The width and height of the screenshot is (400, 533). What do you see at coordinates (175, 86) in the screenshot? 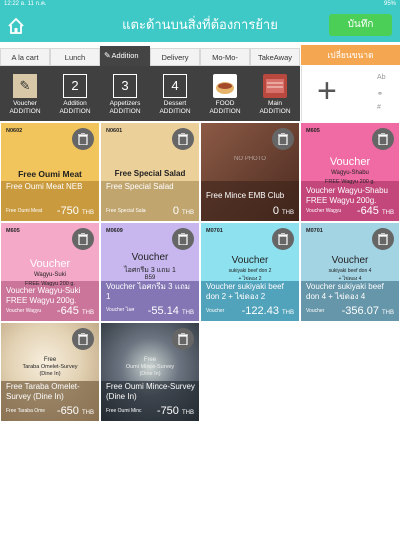
I see `number-icon: 4` at bounding box center [175, 86].